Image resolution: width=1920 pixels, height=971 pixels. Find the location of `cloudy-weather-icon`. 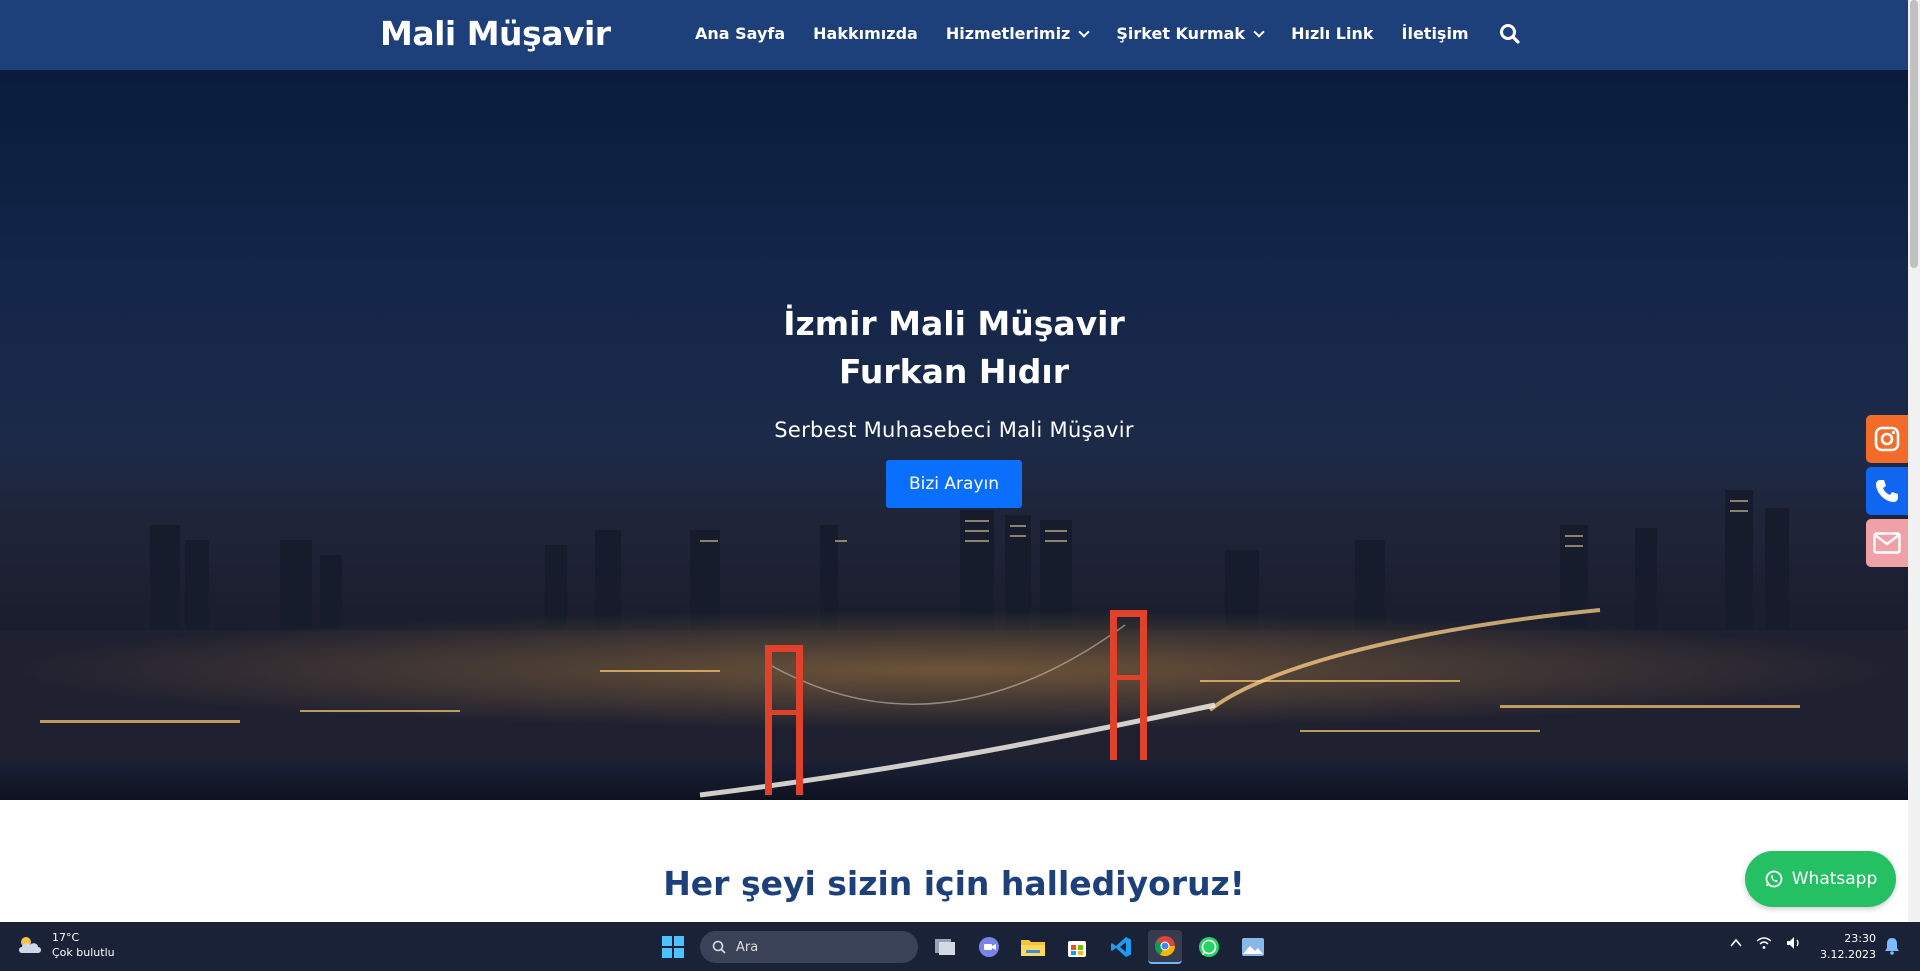

cloudy-weather-icon is located at coordinates (30, 945).